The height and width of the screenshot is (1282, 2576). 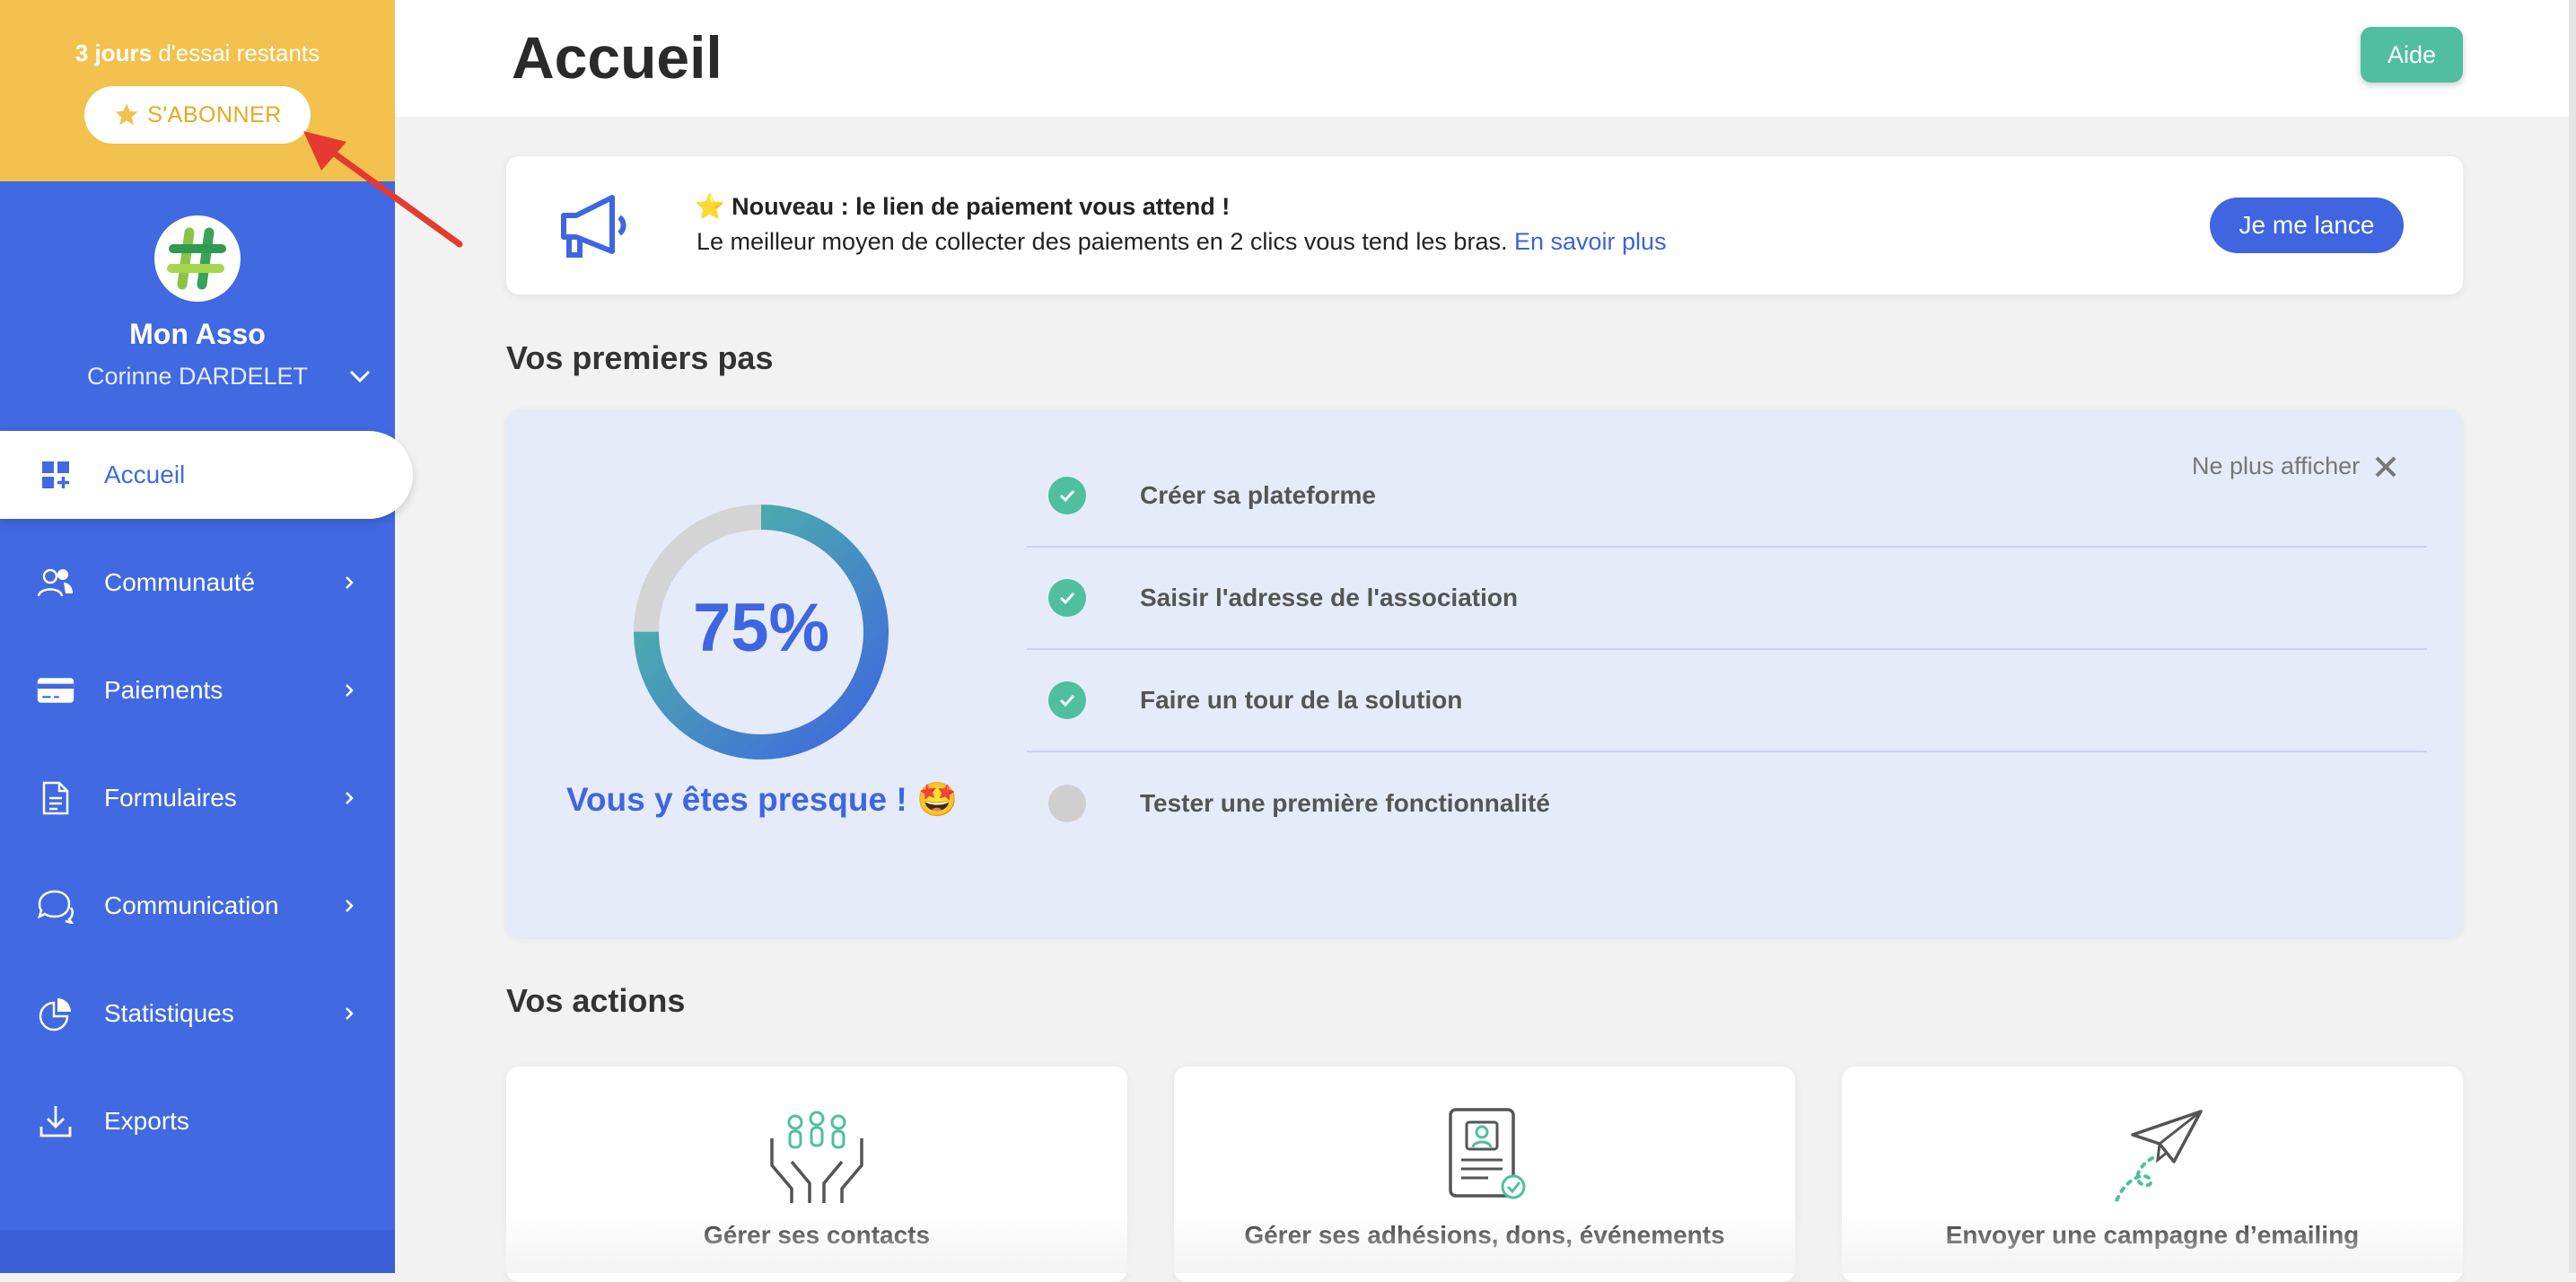 What do you see at coordinates (383, 189) in the screenshot?
I see `annotation-arrow-icon` at bounding box center [383, 189].